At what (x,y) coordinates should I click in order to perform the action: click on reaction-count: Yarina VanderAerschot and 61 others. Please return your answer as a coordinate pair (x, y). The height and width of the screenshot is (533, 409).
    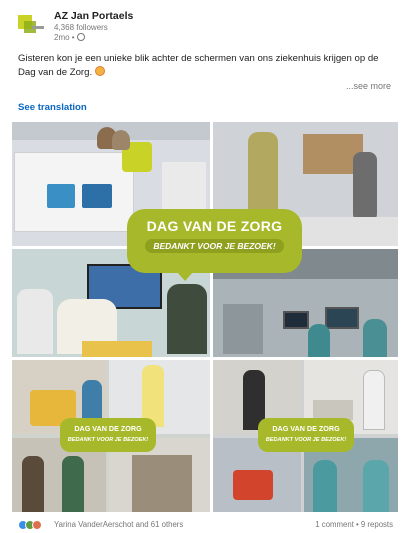
    Looking at the image, I should click on (118, 524).